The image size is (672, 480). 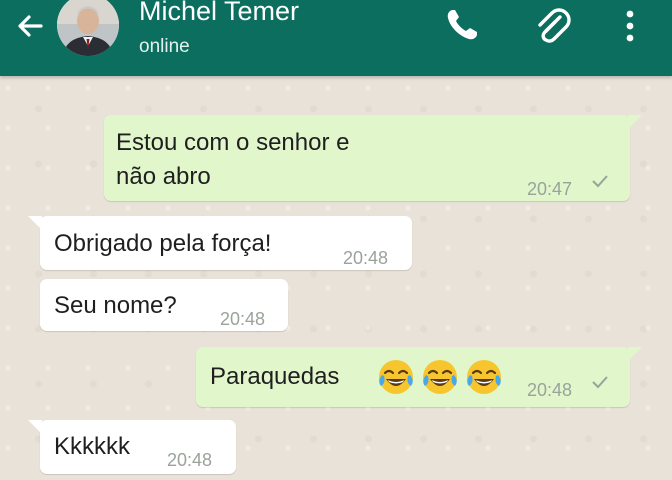 What do you see at coordinates (462, 25) in the screenshot?
I see `phone-icon` at bounding box center [462, 25].